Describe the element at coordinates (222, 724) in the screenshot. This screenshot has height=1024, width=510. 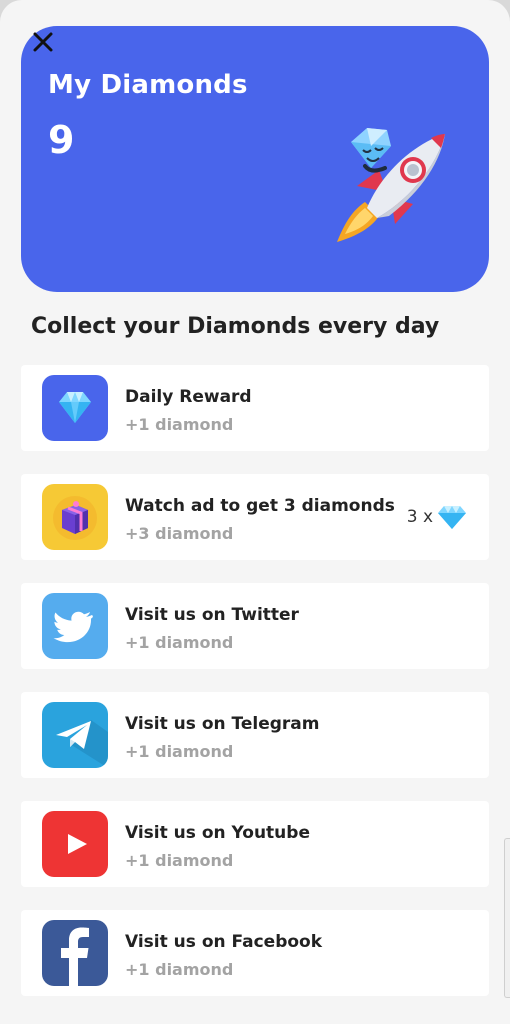
I see `reward-title: Visit us on Telegram` at that location.